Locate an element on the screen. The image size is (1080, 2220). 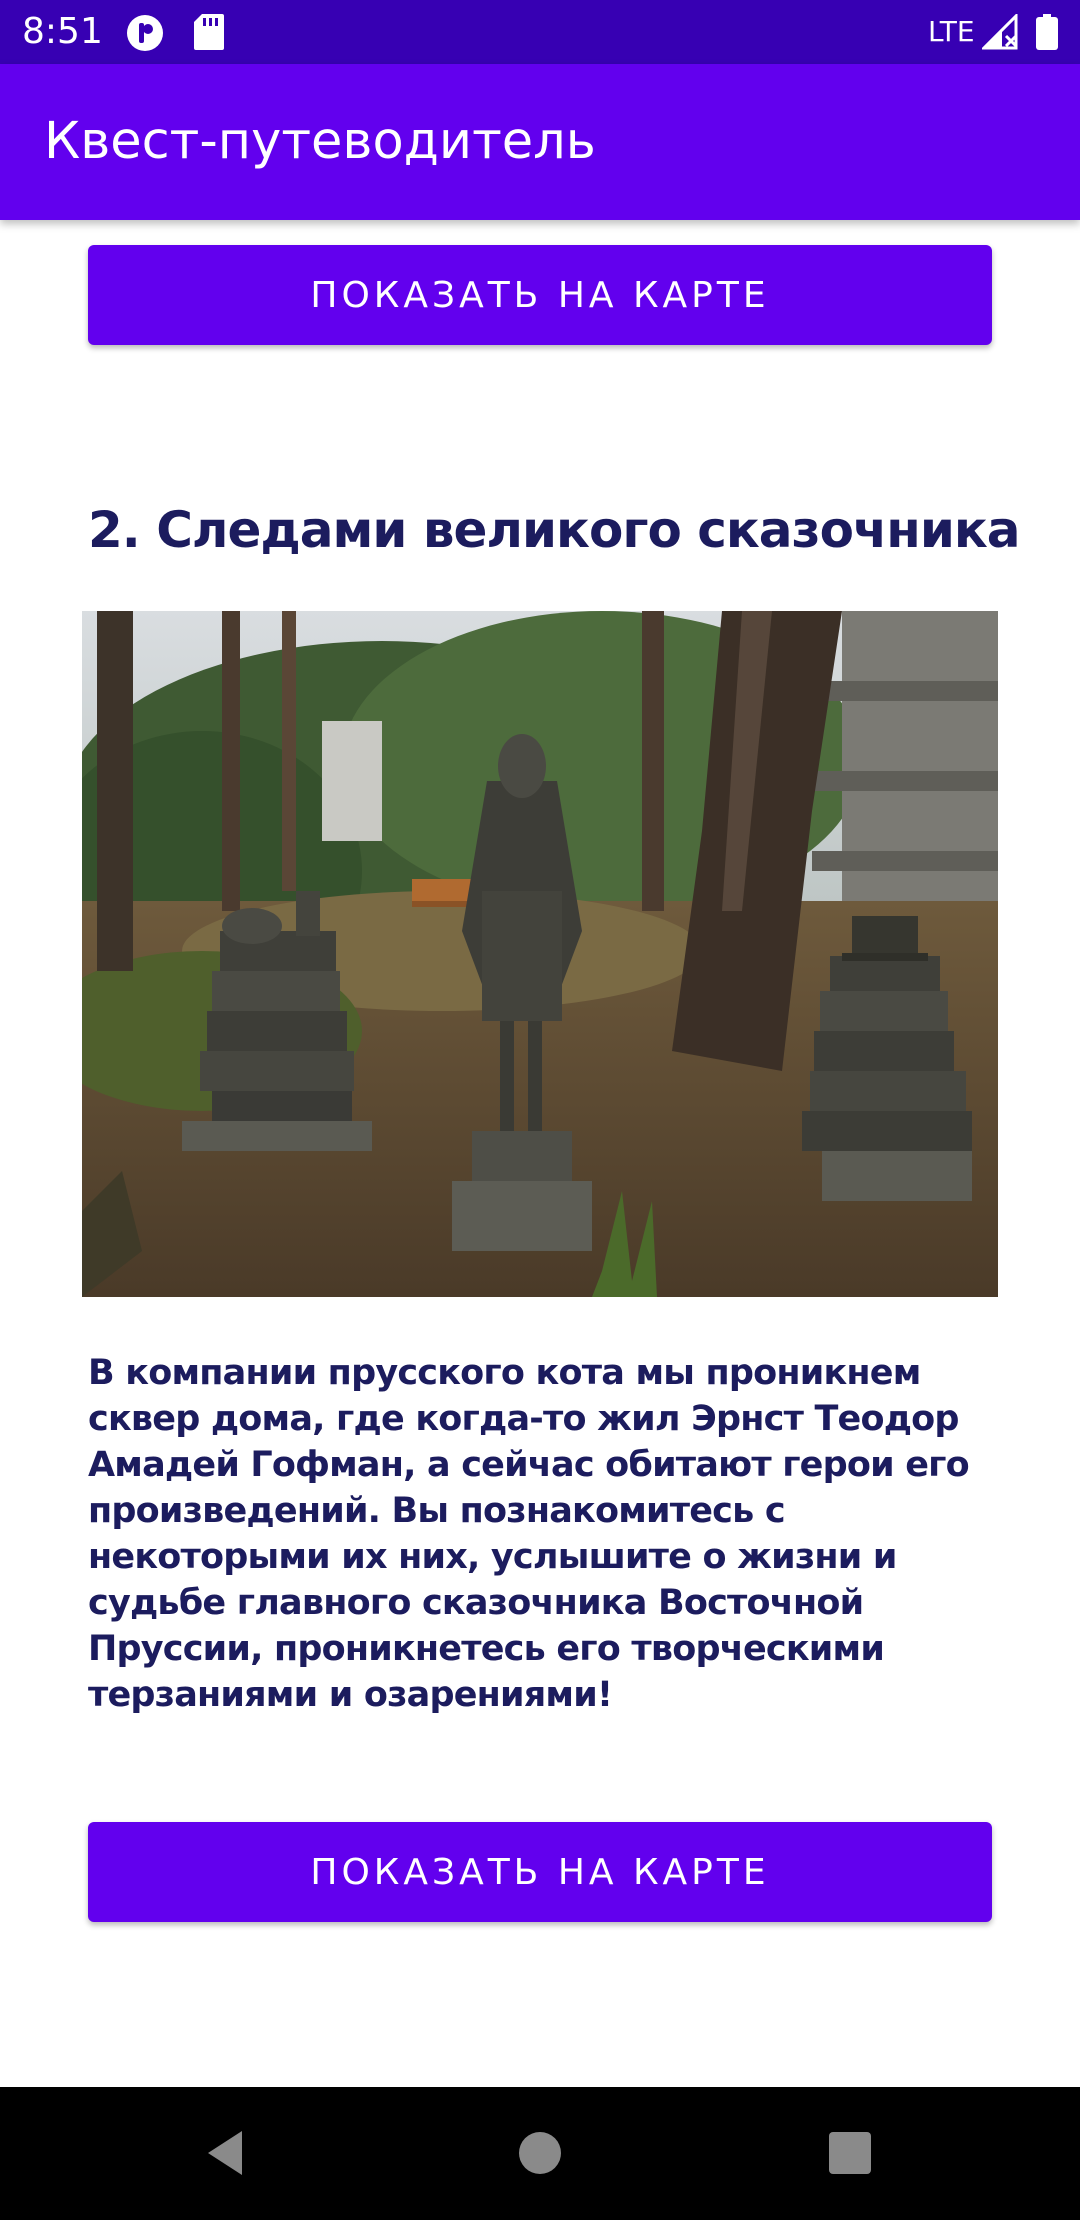
system-navigation-bar is located at coordinates (540, 2153).